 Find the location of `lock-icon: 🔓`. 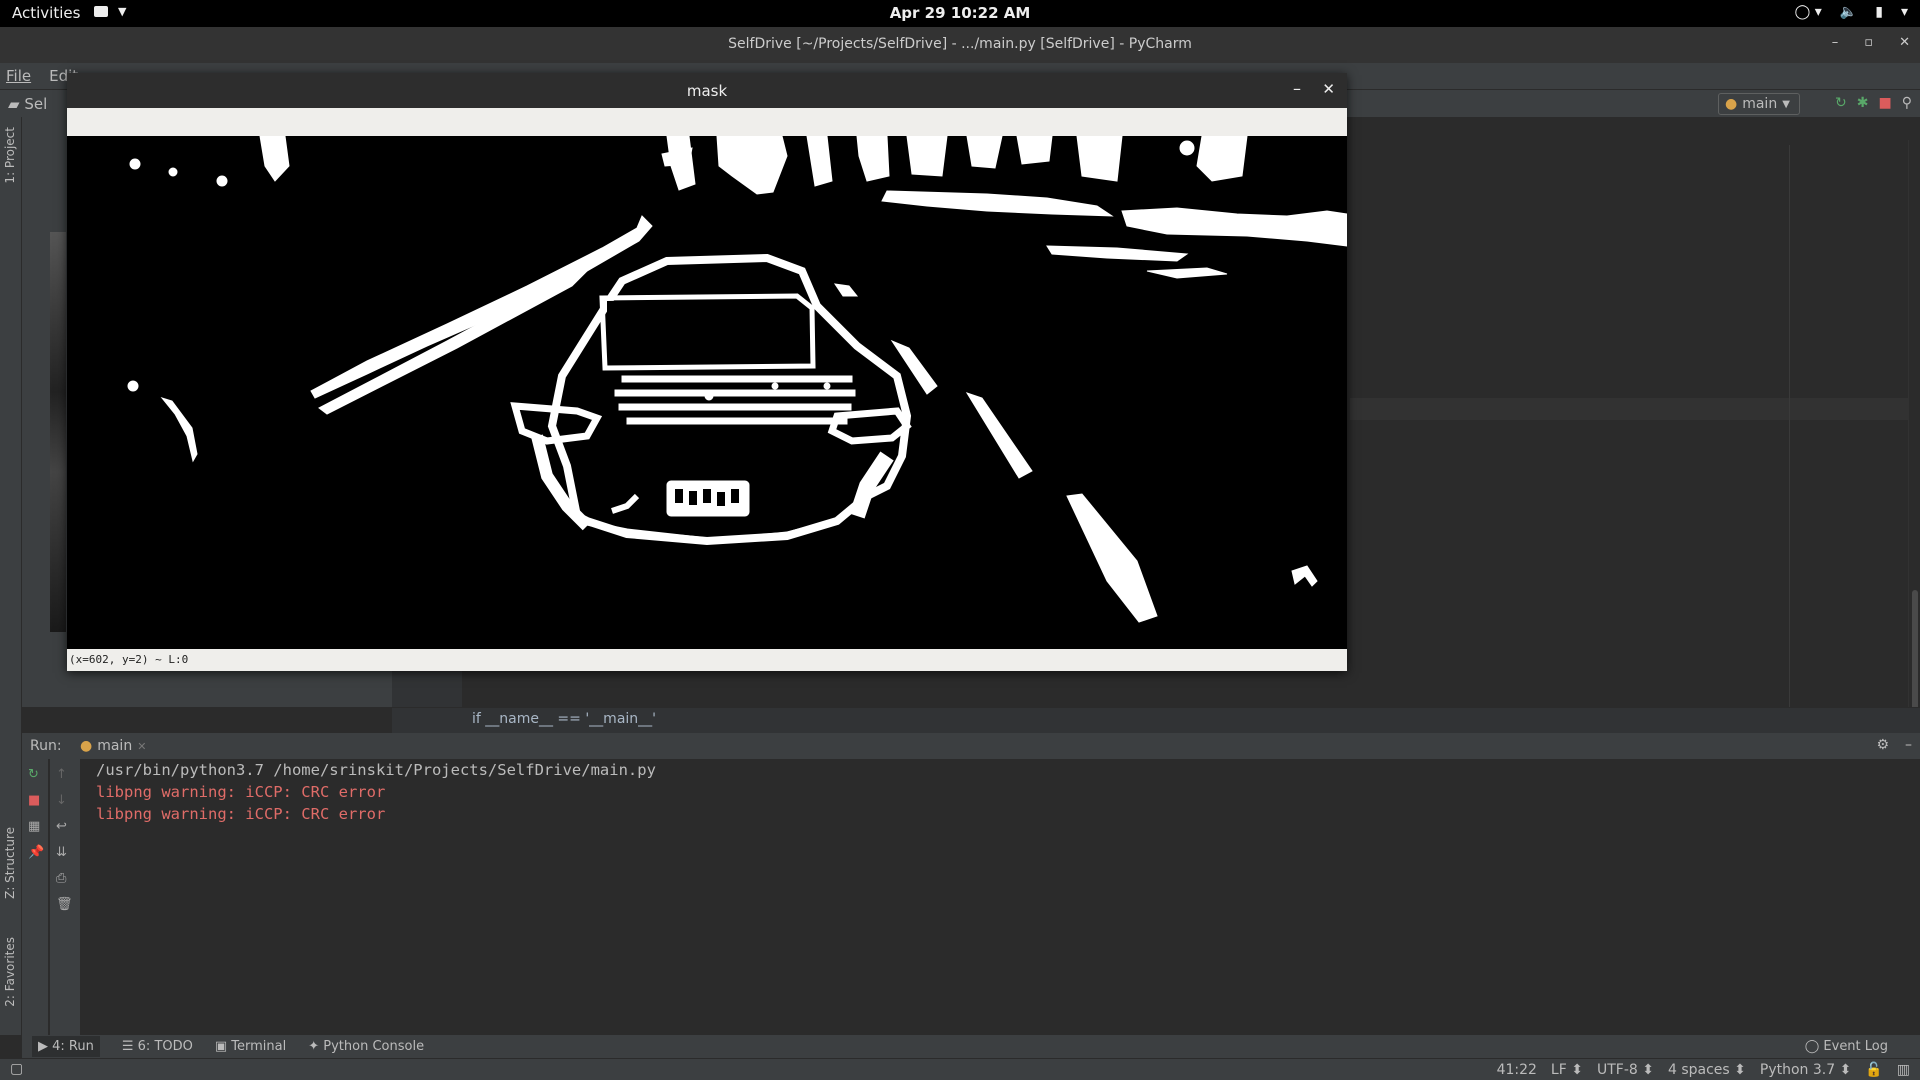

lock-icon: 🔓 is located at coordinates (1873, 1070).